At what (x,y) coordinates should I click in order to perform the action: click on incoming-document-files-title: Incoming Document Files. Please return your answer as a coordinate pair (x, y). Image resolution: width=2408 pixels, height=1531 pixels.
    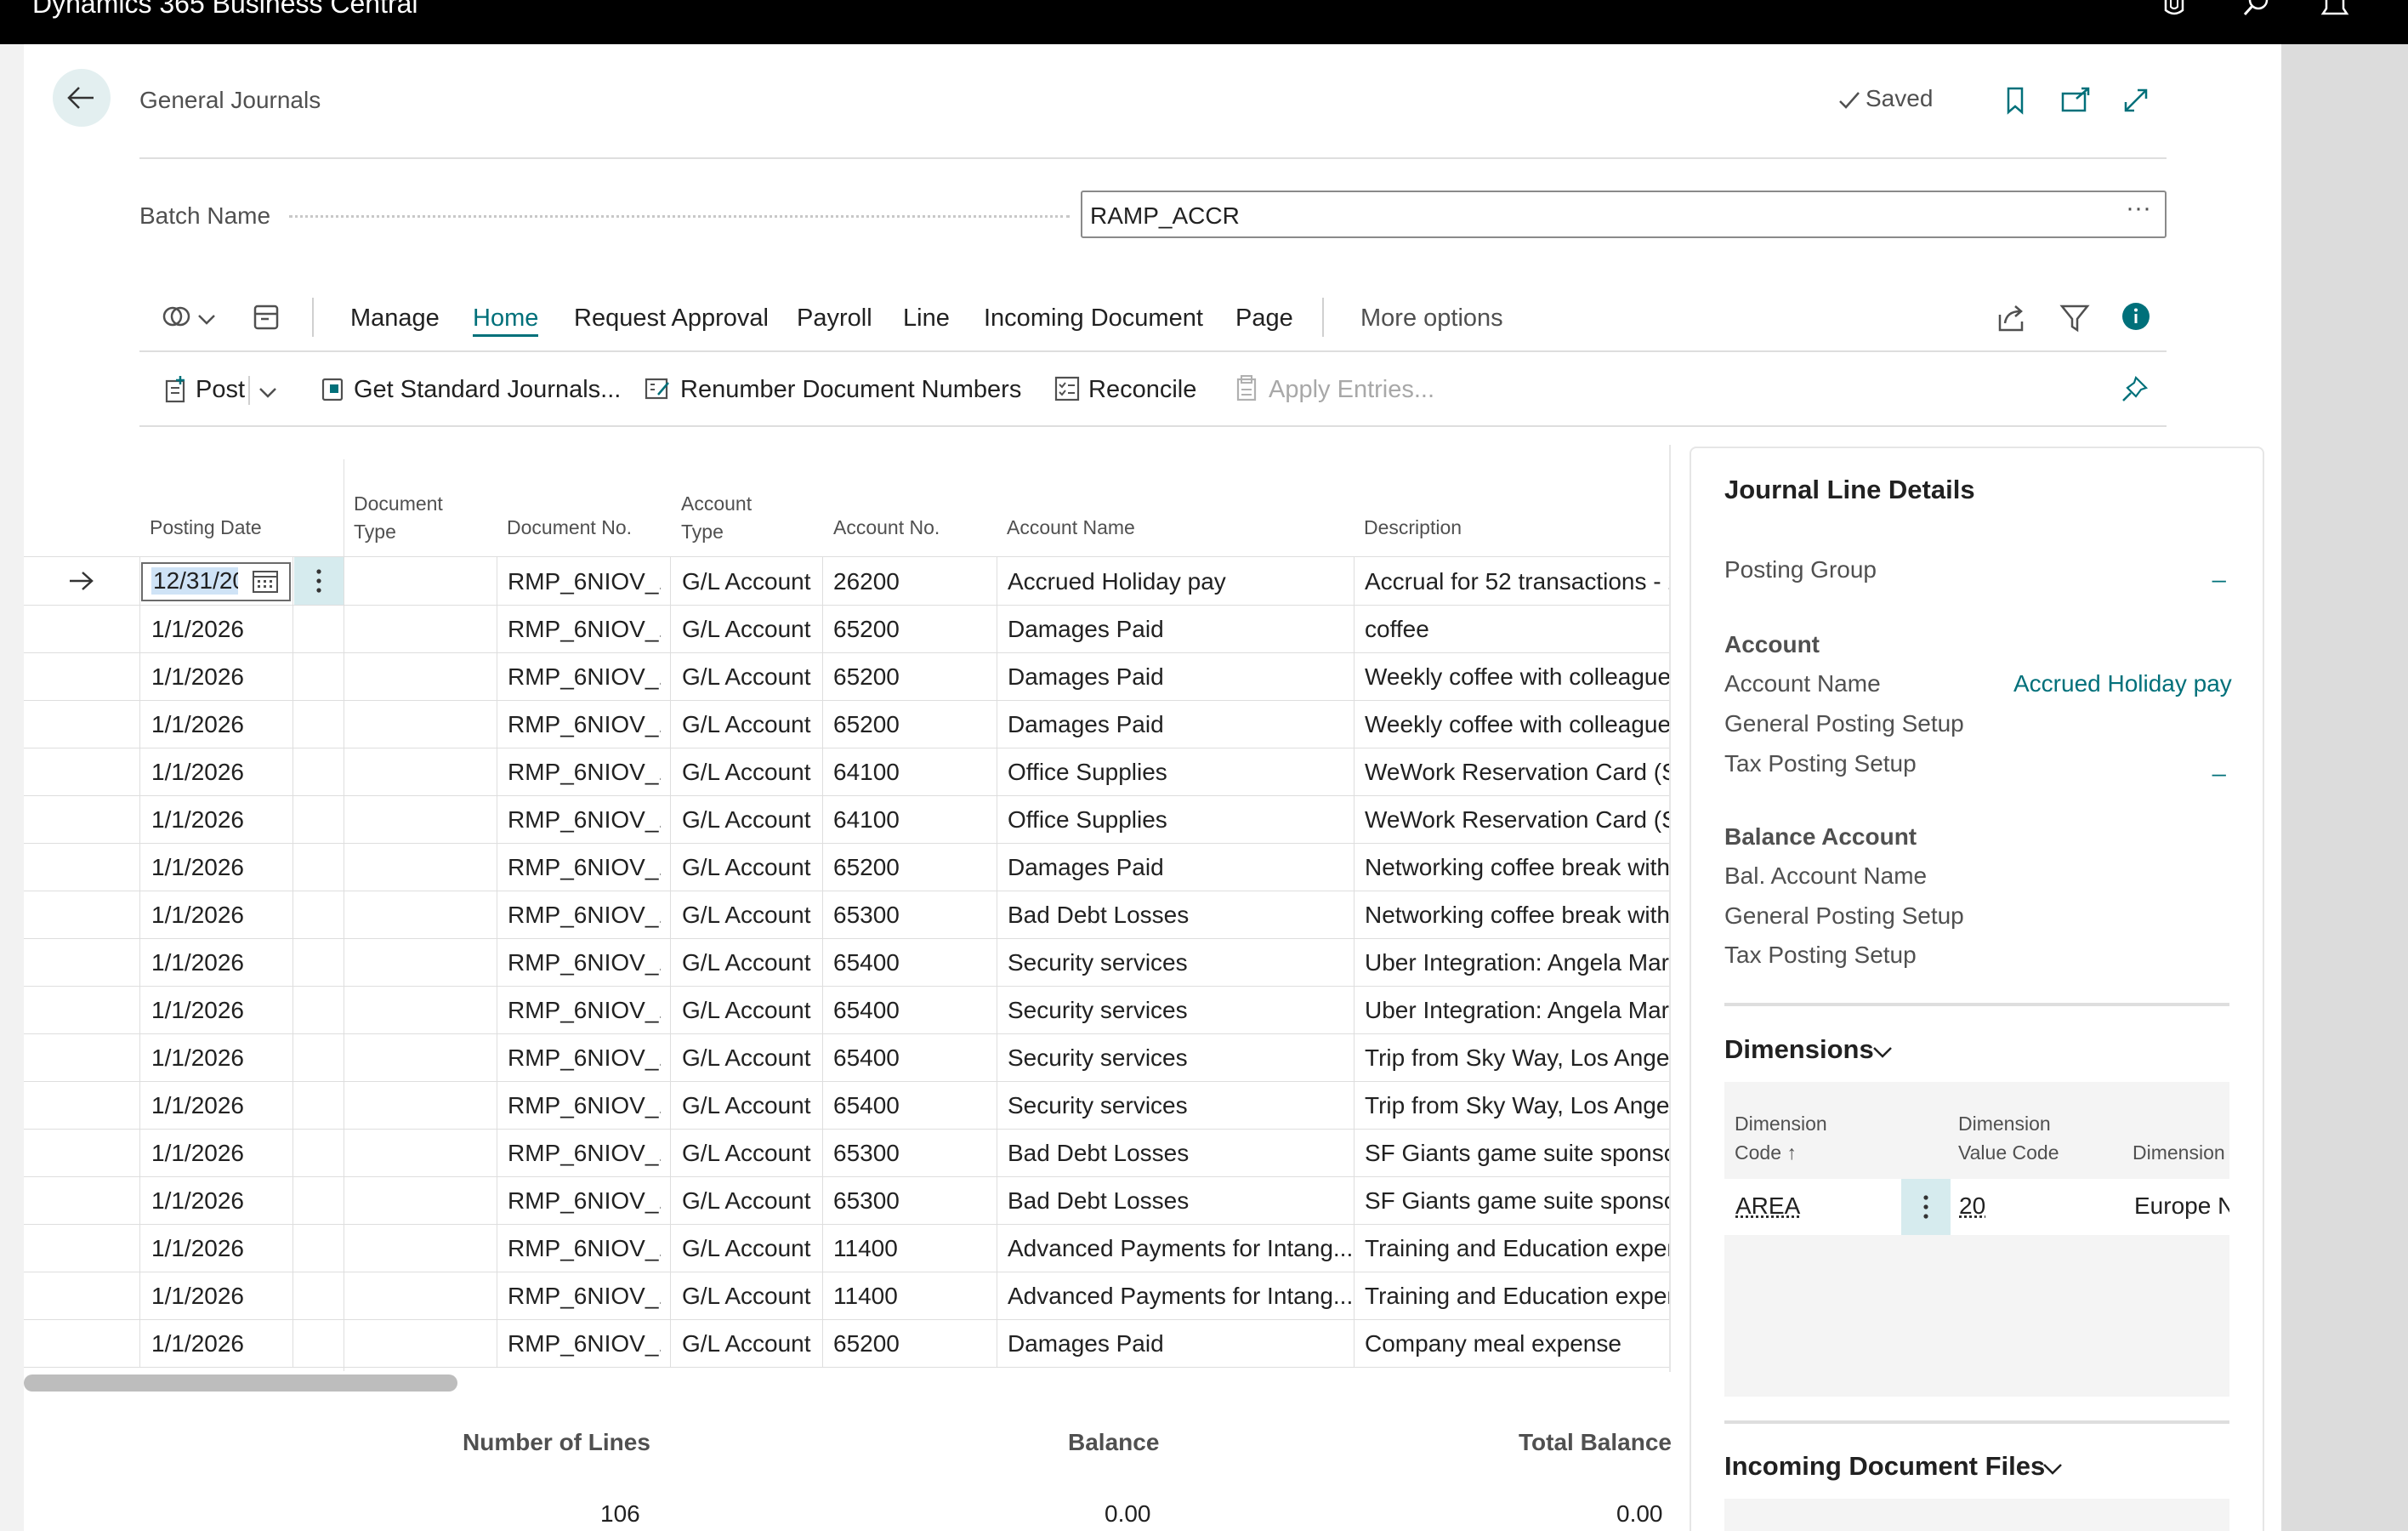
    Looking at the image, I should click on (1884, 1466).